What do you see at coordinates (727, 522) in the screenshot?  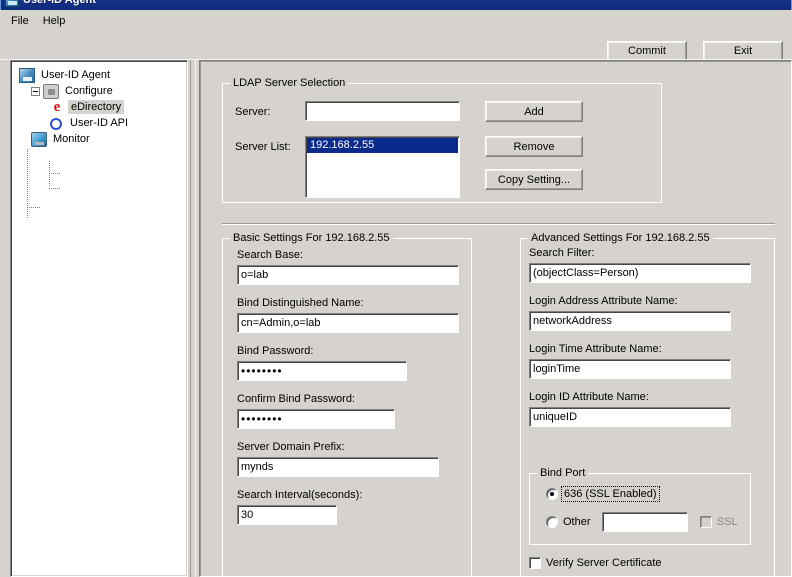 I see `ssl-checkbox-label: SSL` at bounding box center [727, 522].